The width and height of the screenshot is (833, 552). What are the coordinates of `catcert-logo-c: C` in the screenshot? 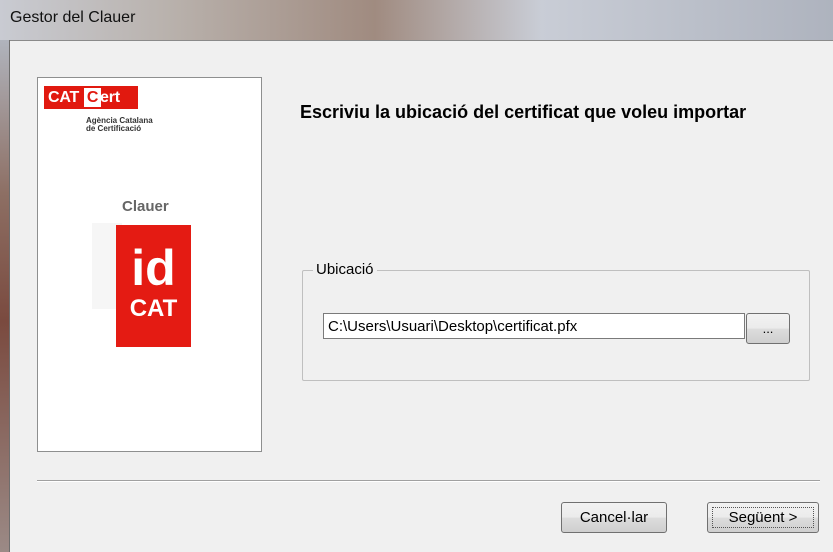 It's located at (92, 97).